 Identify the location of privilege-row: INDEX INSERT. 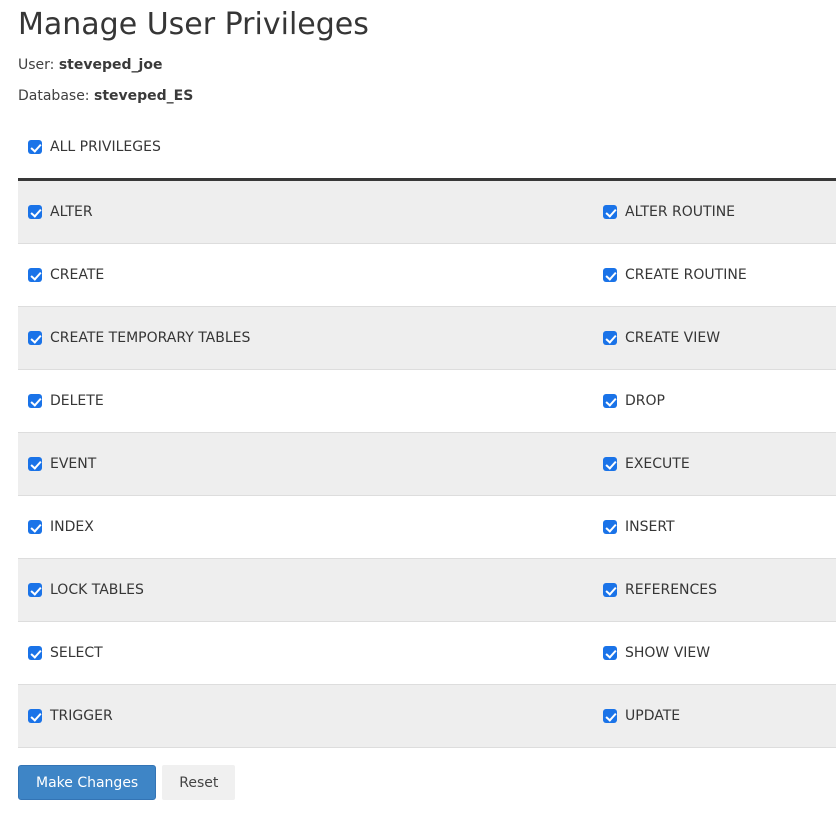
(427, 527).